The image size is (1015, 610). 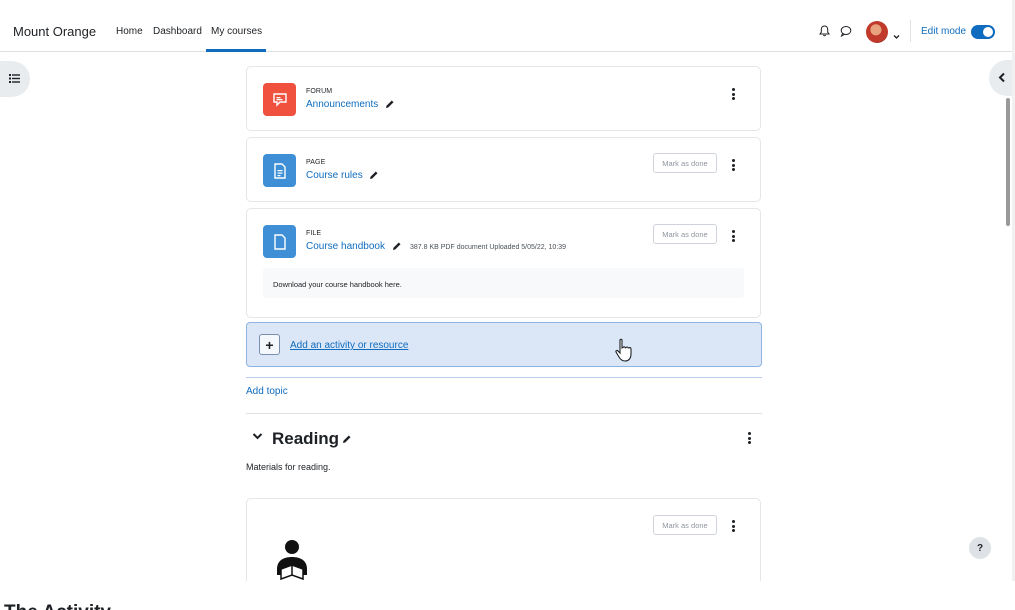 I want to click on nav-divider, so click(x=910, y=31).